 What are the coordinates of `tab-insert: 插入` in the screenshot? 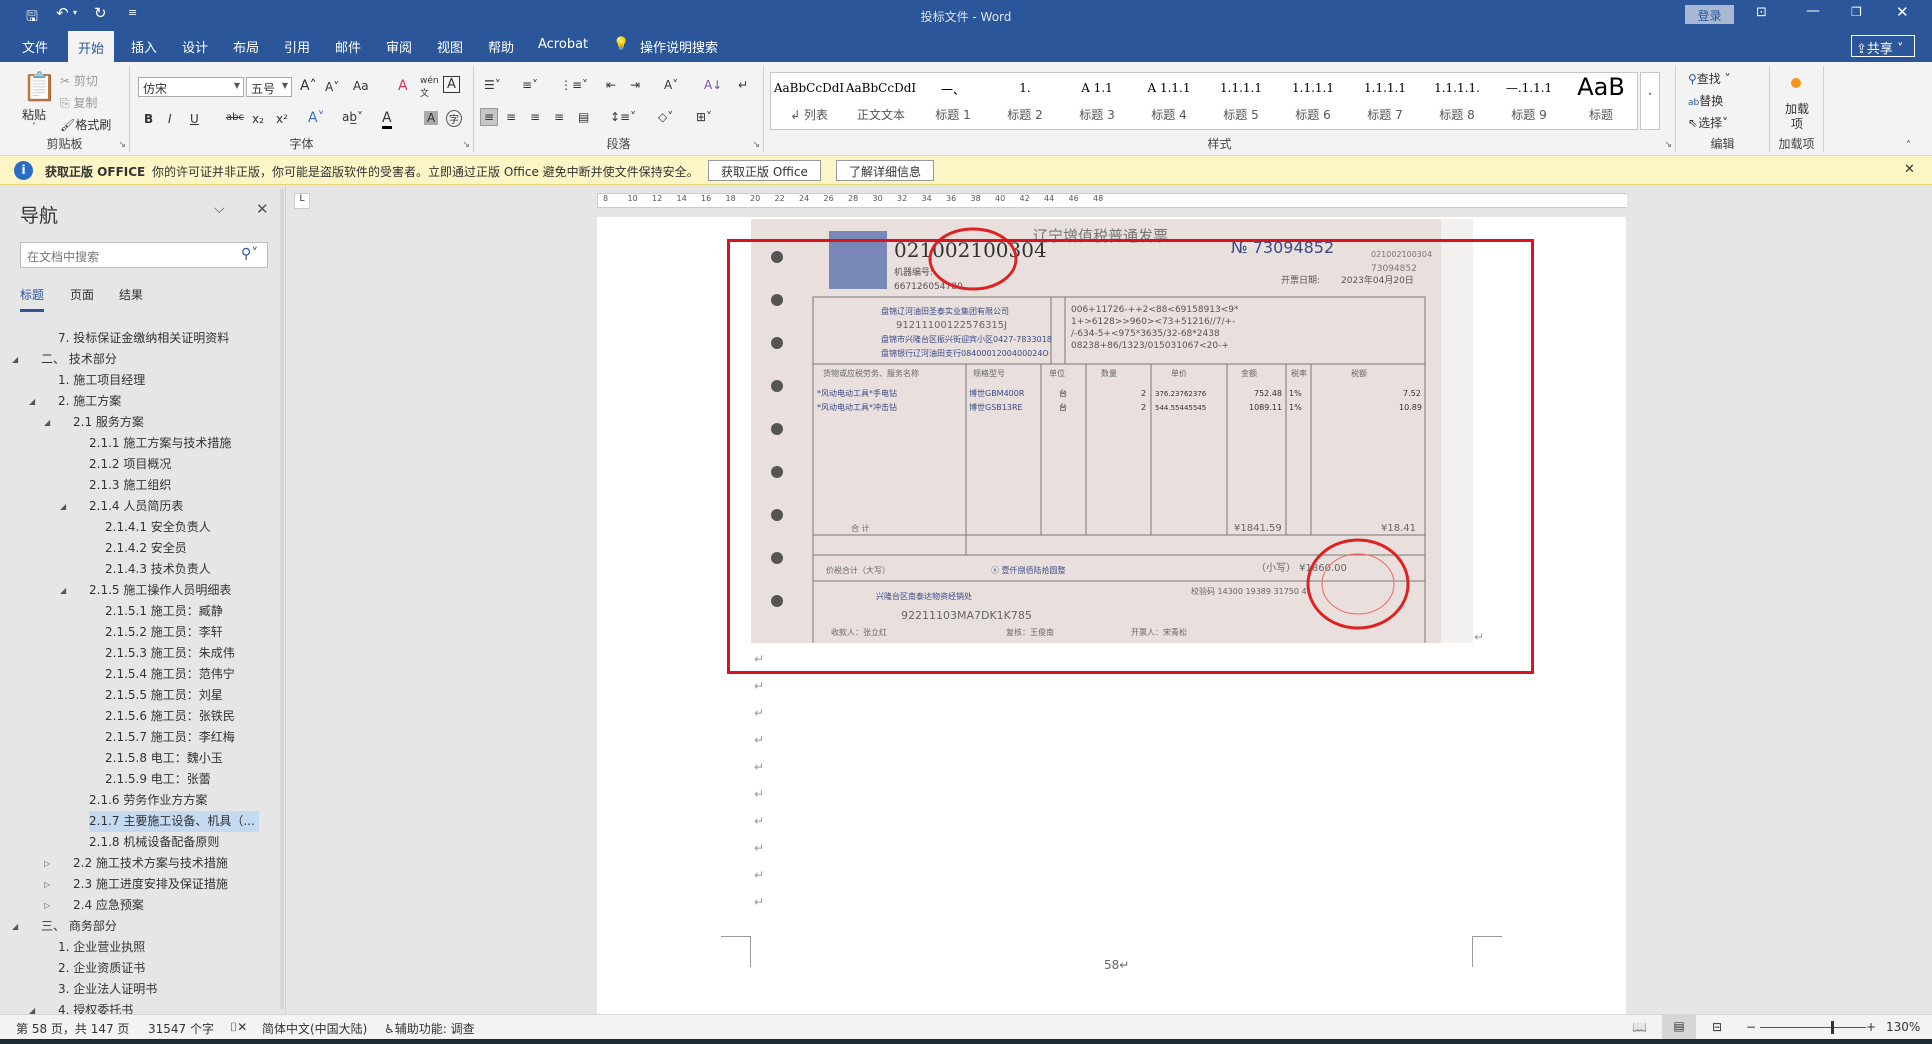 It's located at (144, 46).